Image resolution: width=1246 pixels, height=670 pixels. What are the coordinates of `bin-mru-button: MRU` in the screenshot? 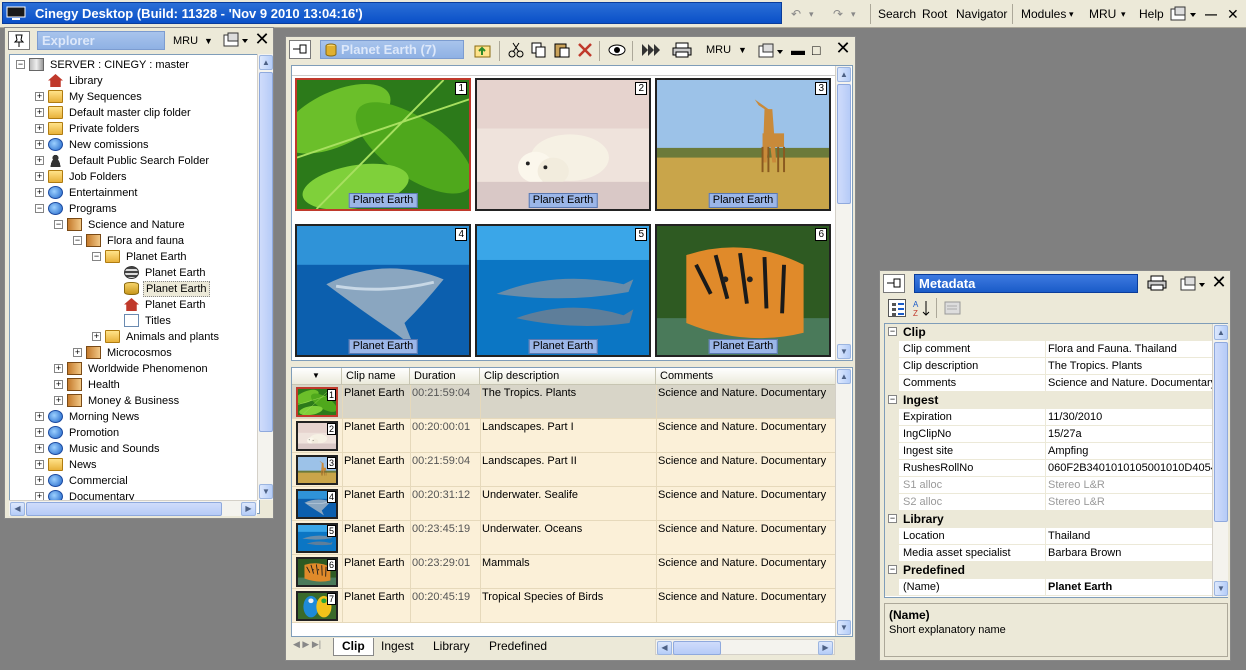 It's located at (718, 50).